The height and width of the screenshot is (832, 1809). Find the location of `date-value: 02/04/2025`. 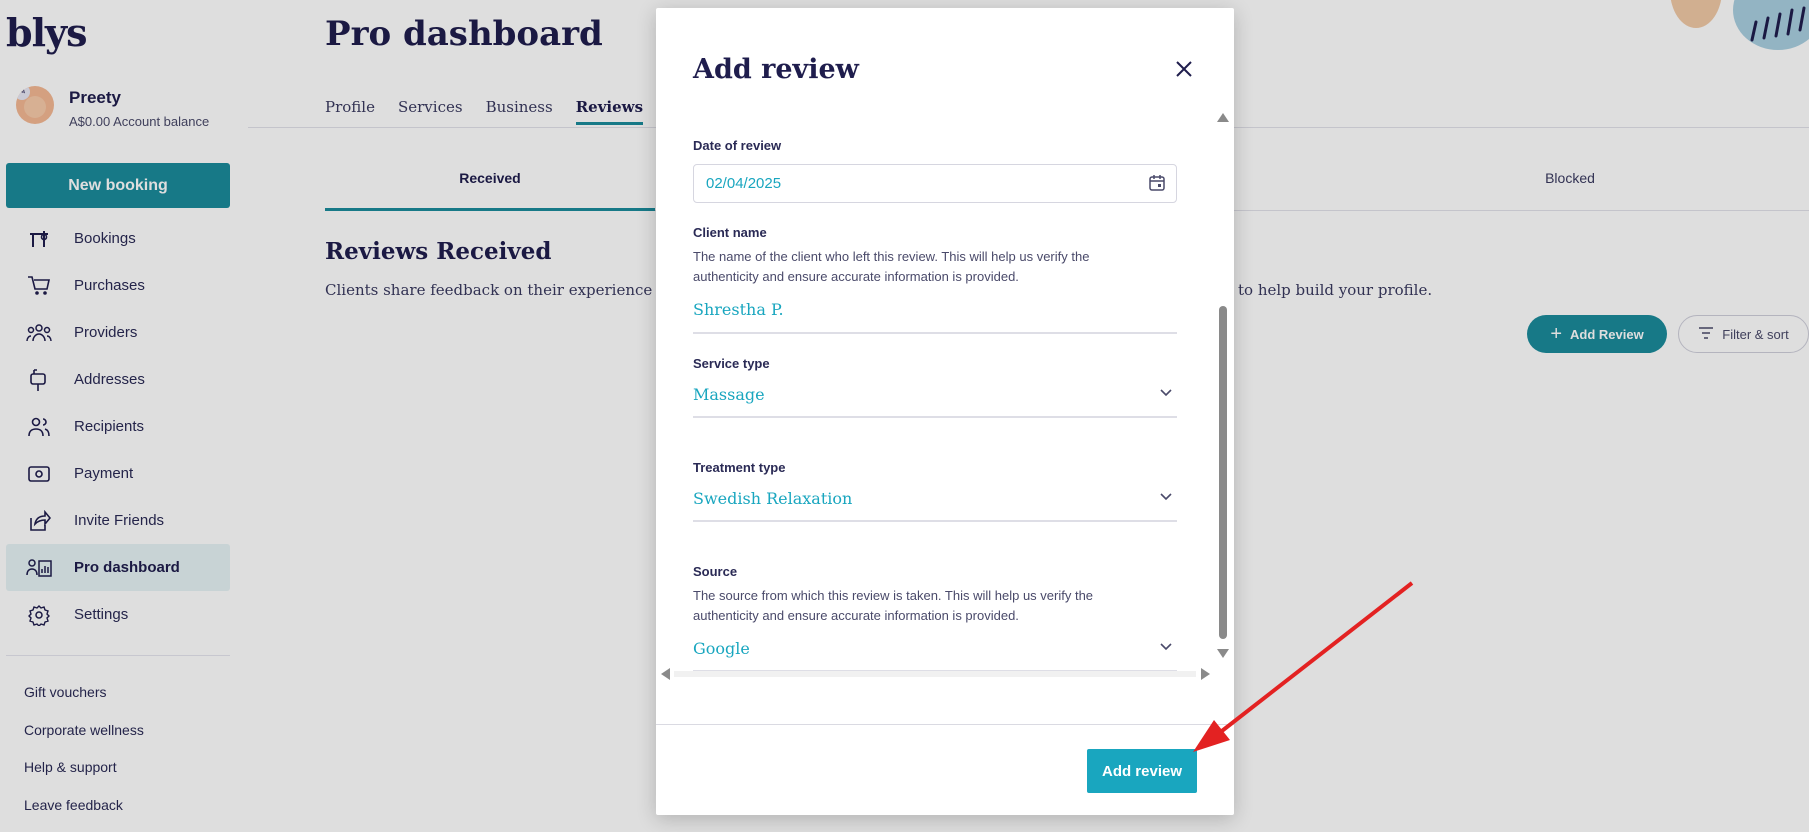

date-value: 02/04/2025 is located at coordinates (744, 183).